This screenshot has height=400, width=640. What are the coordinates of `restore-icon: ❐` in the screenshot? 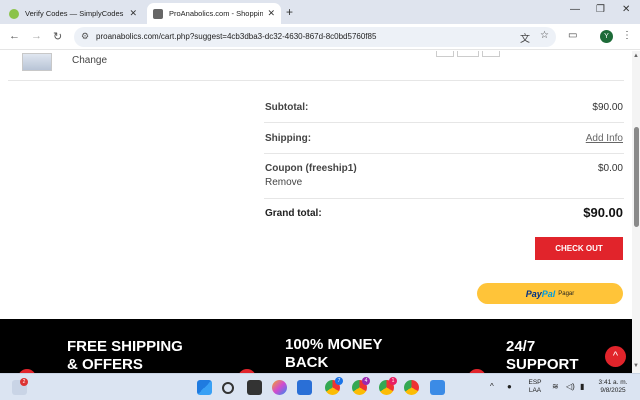 It's located at (600, 9).